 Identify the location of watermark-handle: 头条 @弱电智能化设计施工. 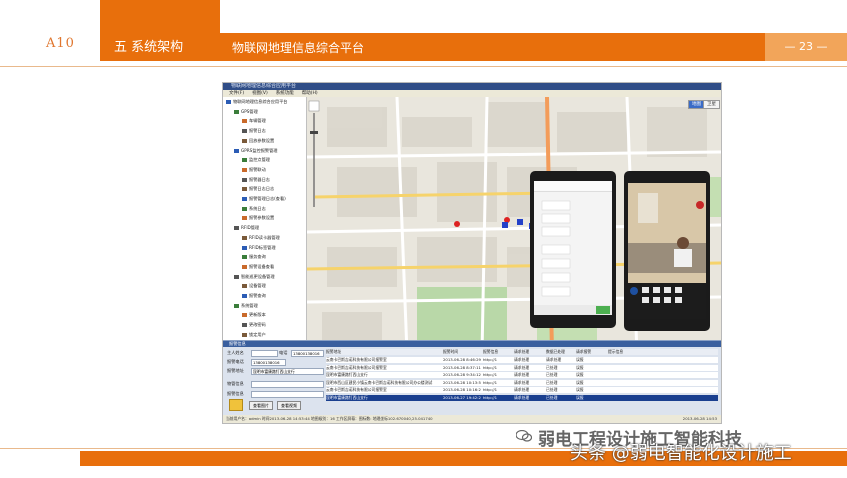
(681, 453).